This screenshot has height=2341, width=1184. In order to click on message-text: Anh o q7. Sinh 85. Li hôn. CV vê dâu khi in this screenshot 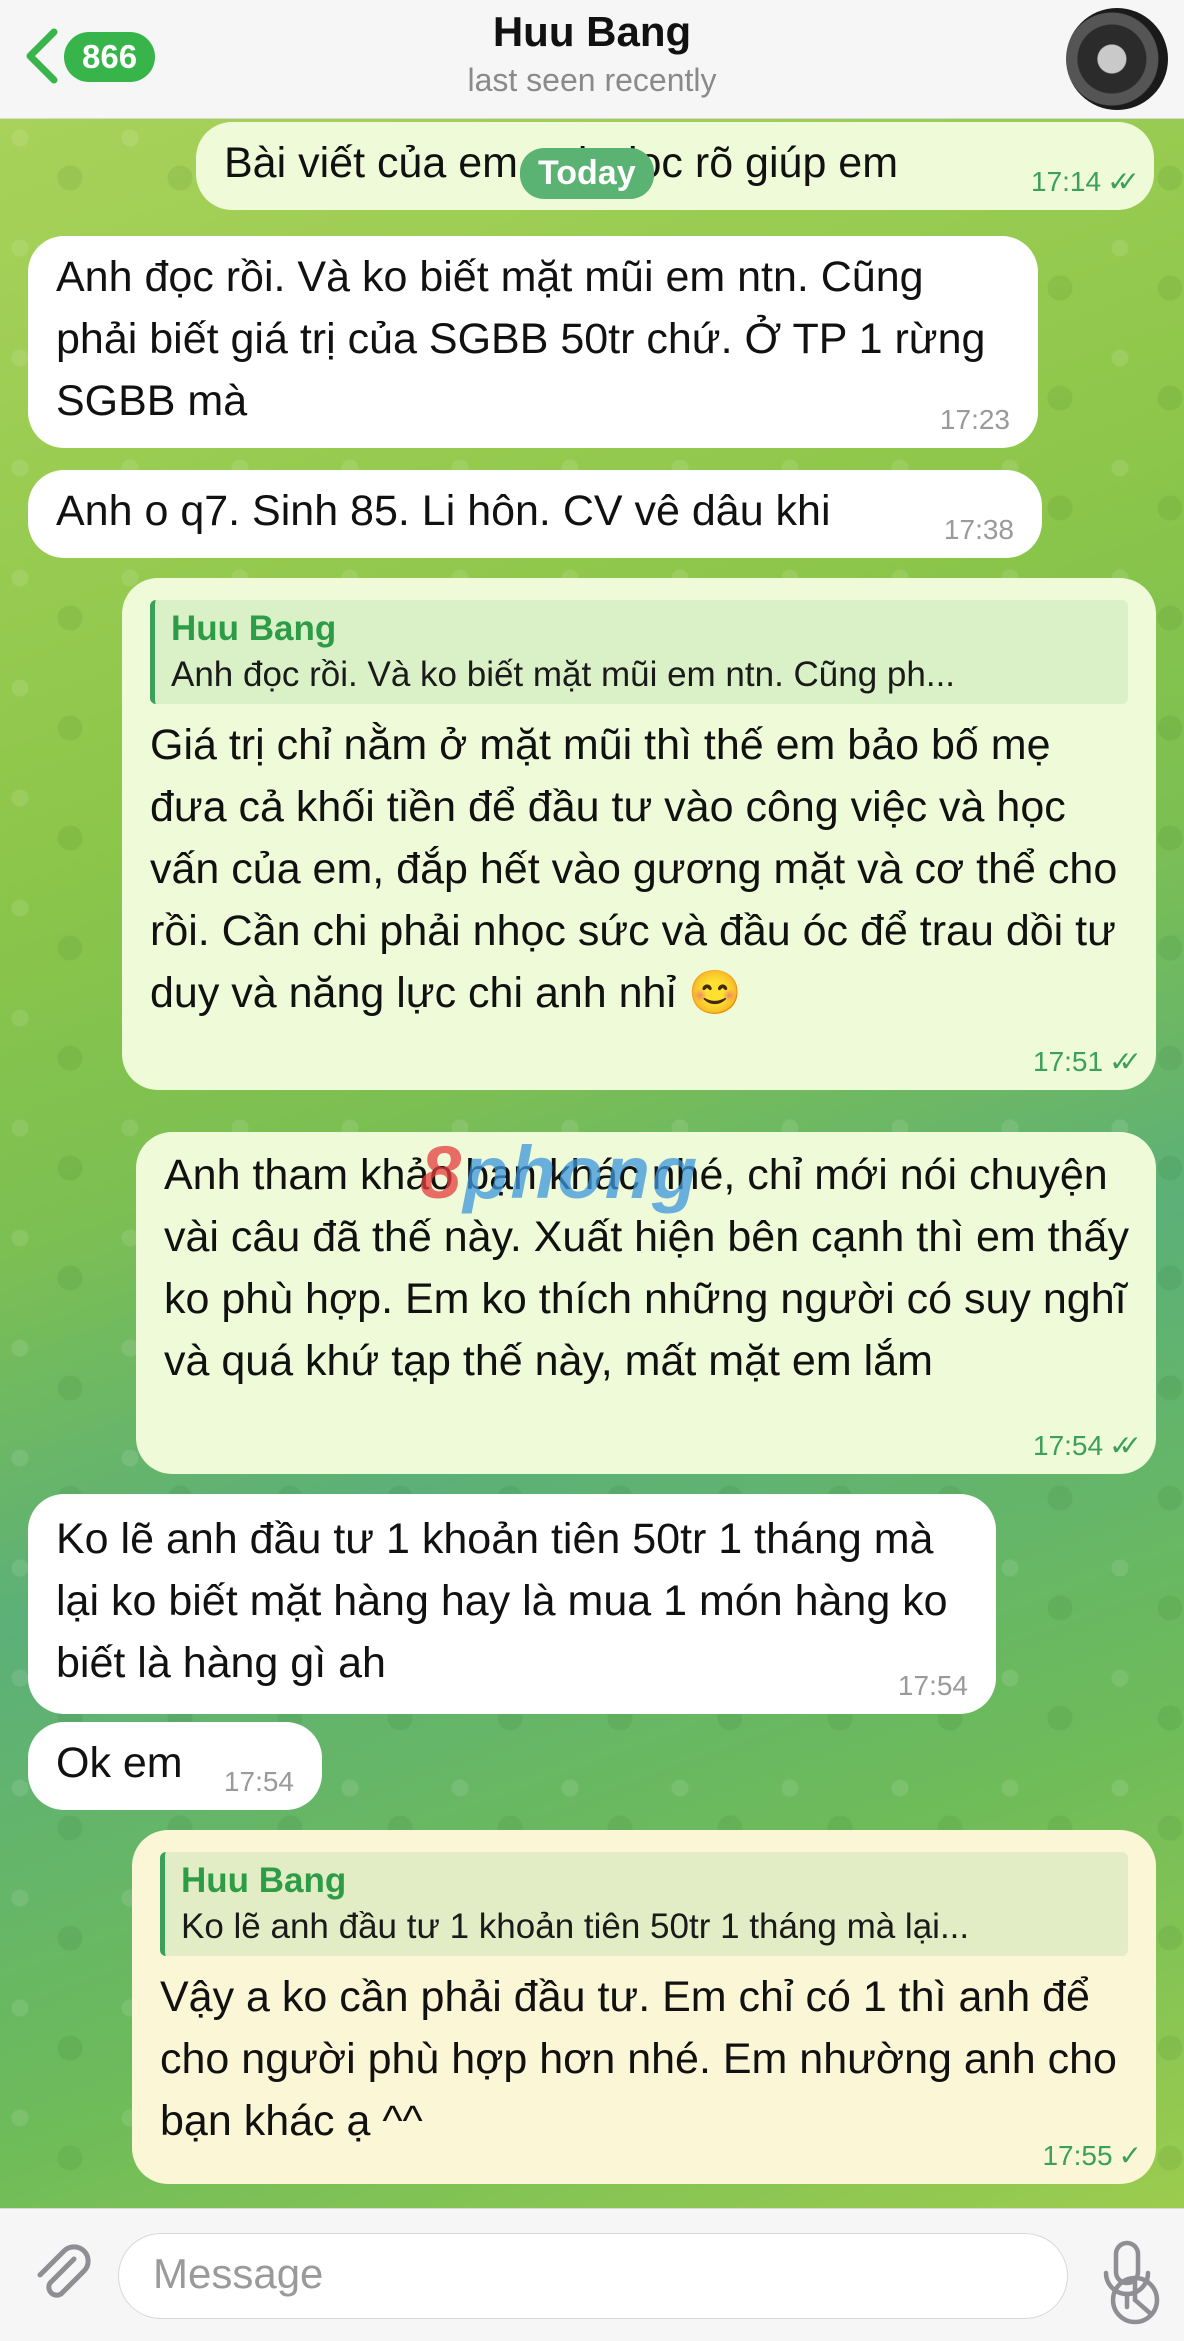, I will do `click(443, 511)`.